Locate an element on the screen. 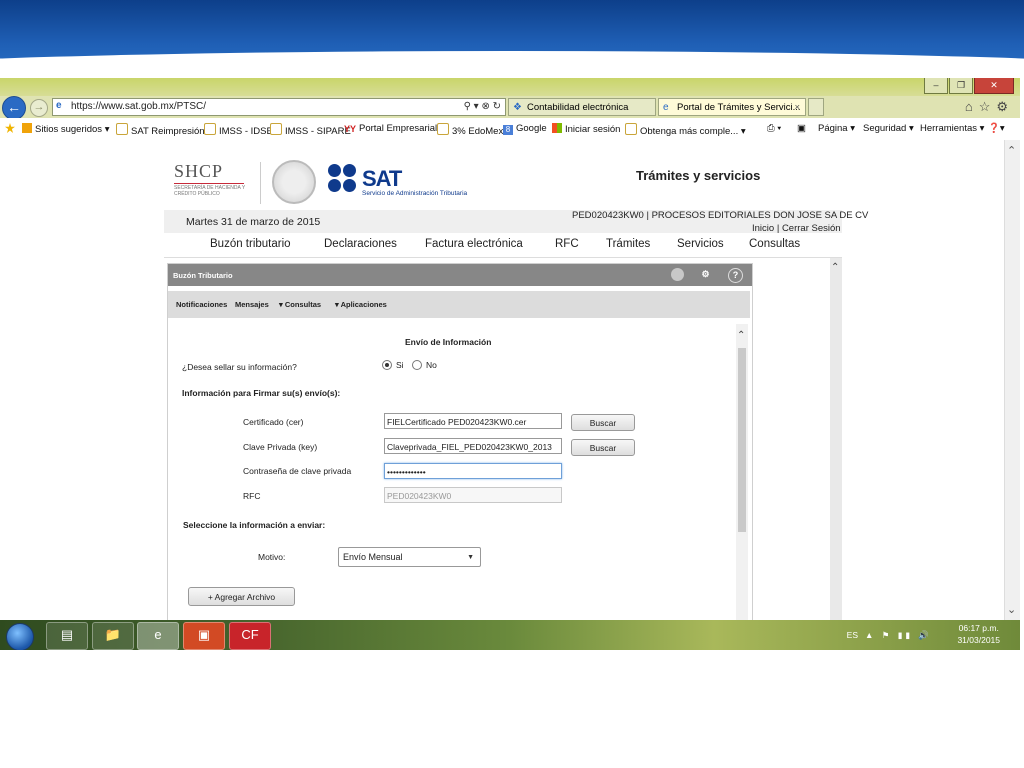  subnav-notificaciones: Notificaciones is located at coordinates (201, 304).